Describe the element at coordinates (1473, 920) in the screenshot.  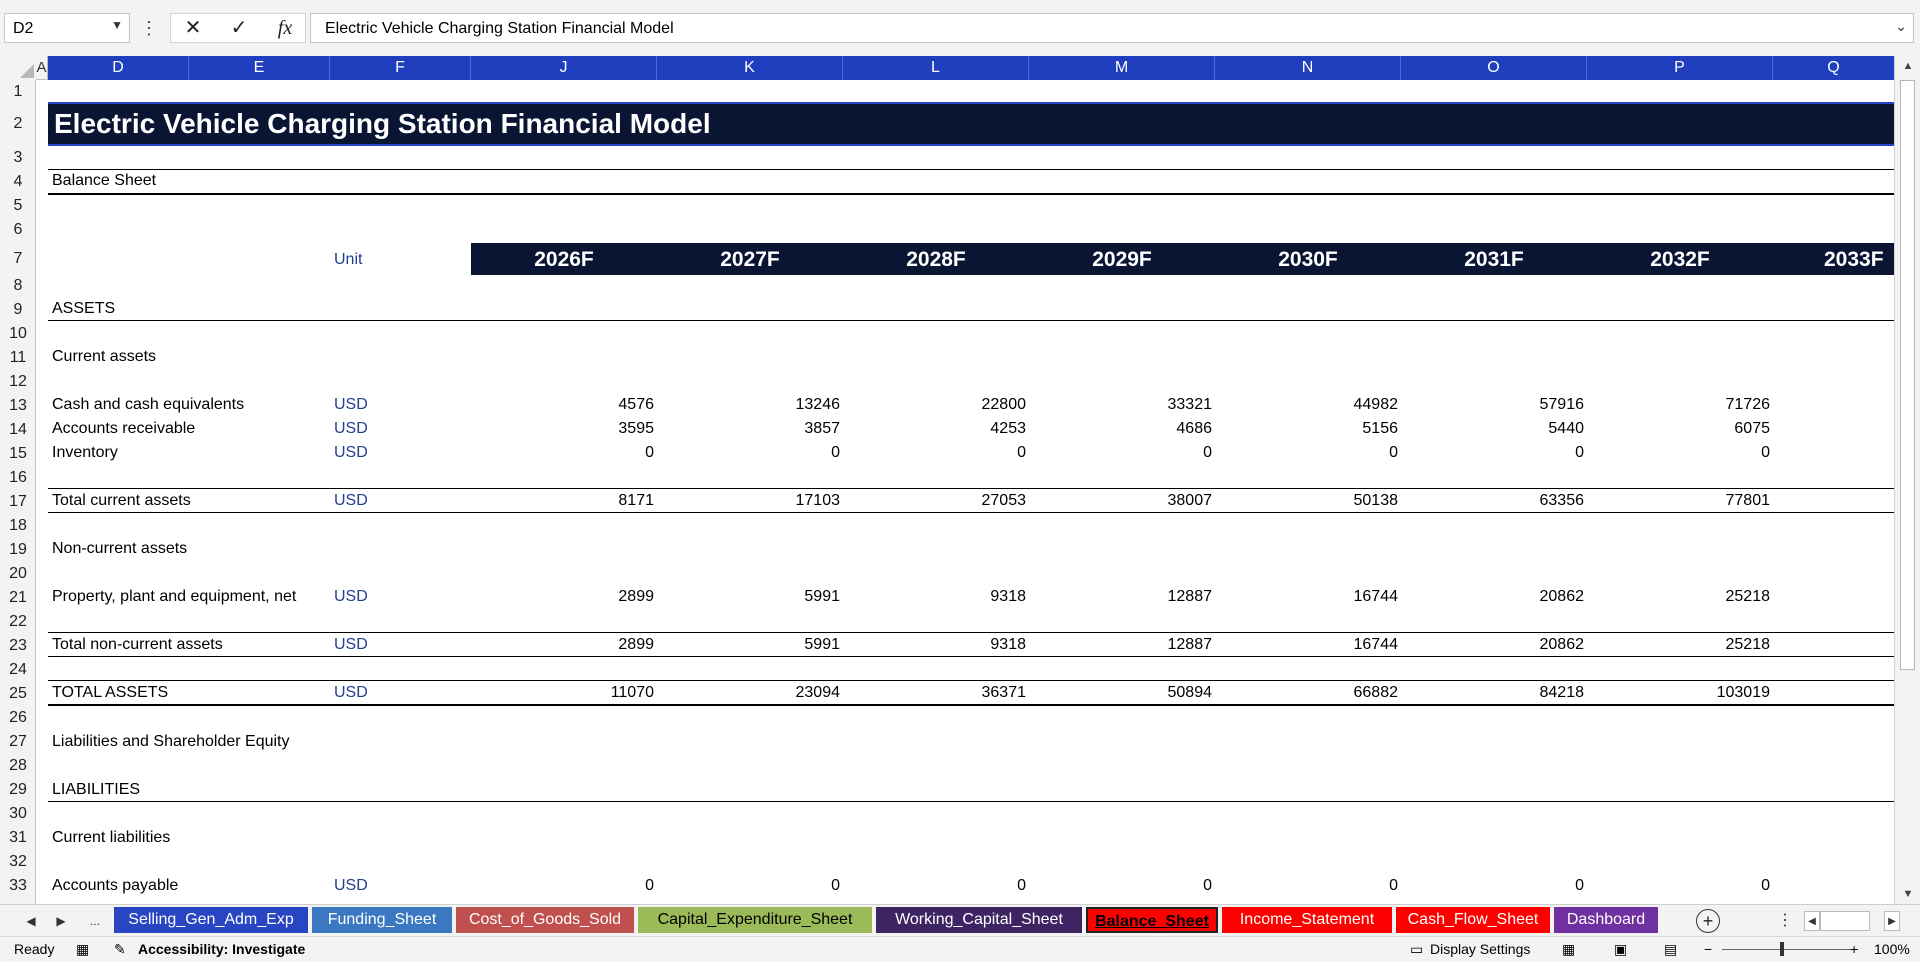
I see `tab-cash-flow-sheet: Cash_Flow_Sheet` at that location.